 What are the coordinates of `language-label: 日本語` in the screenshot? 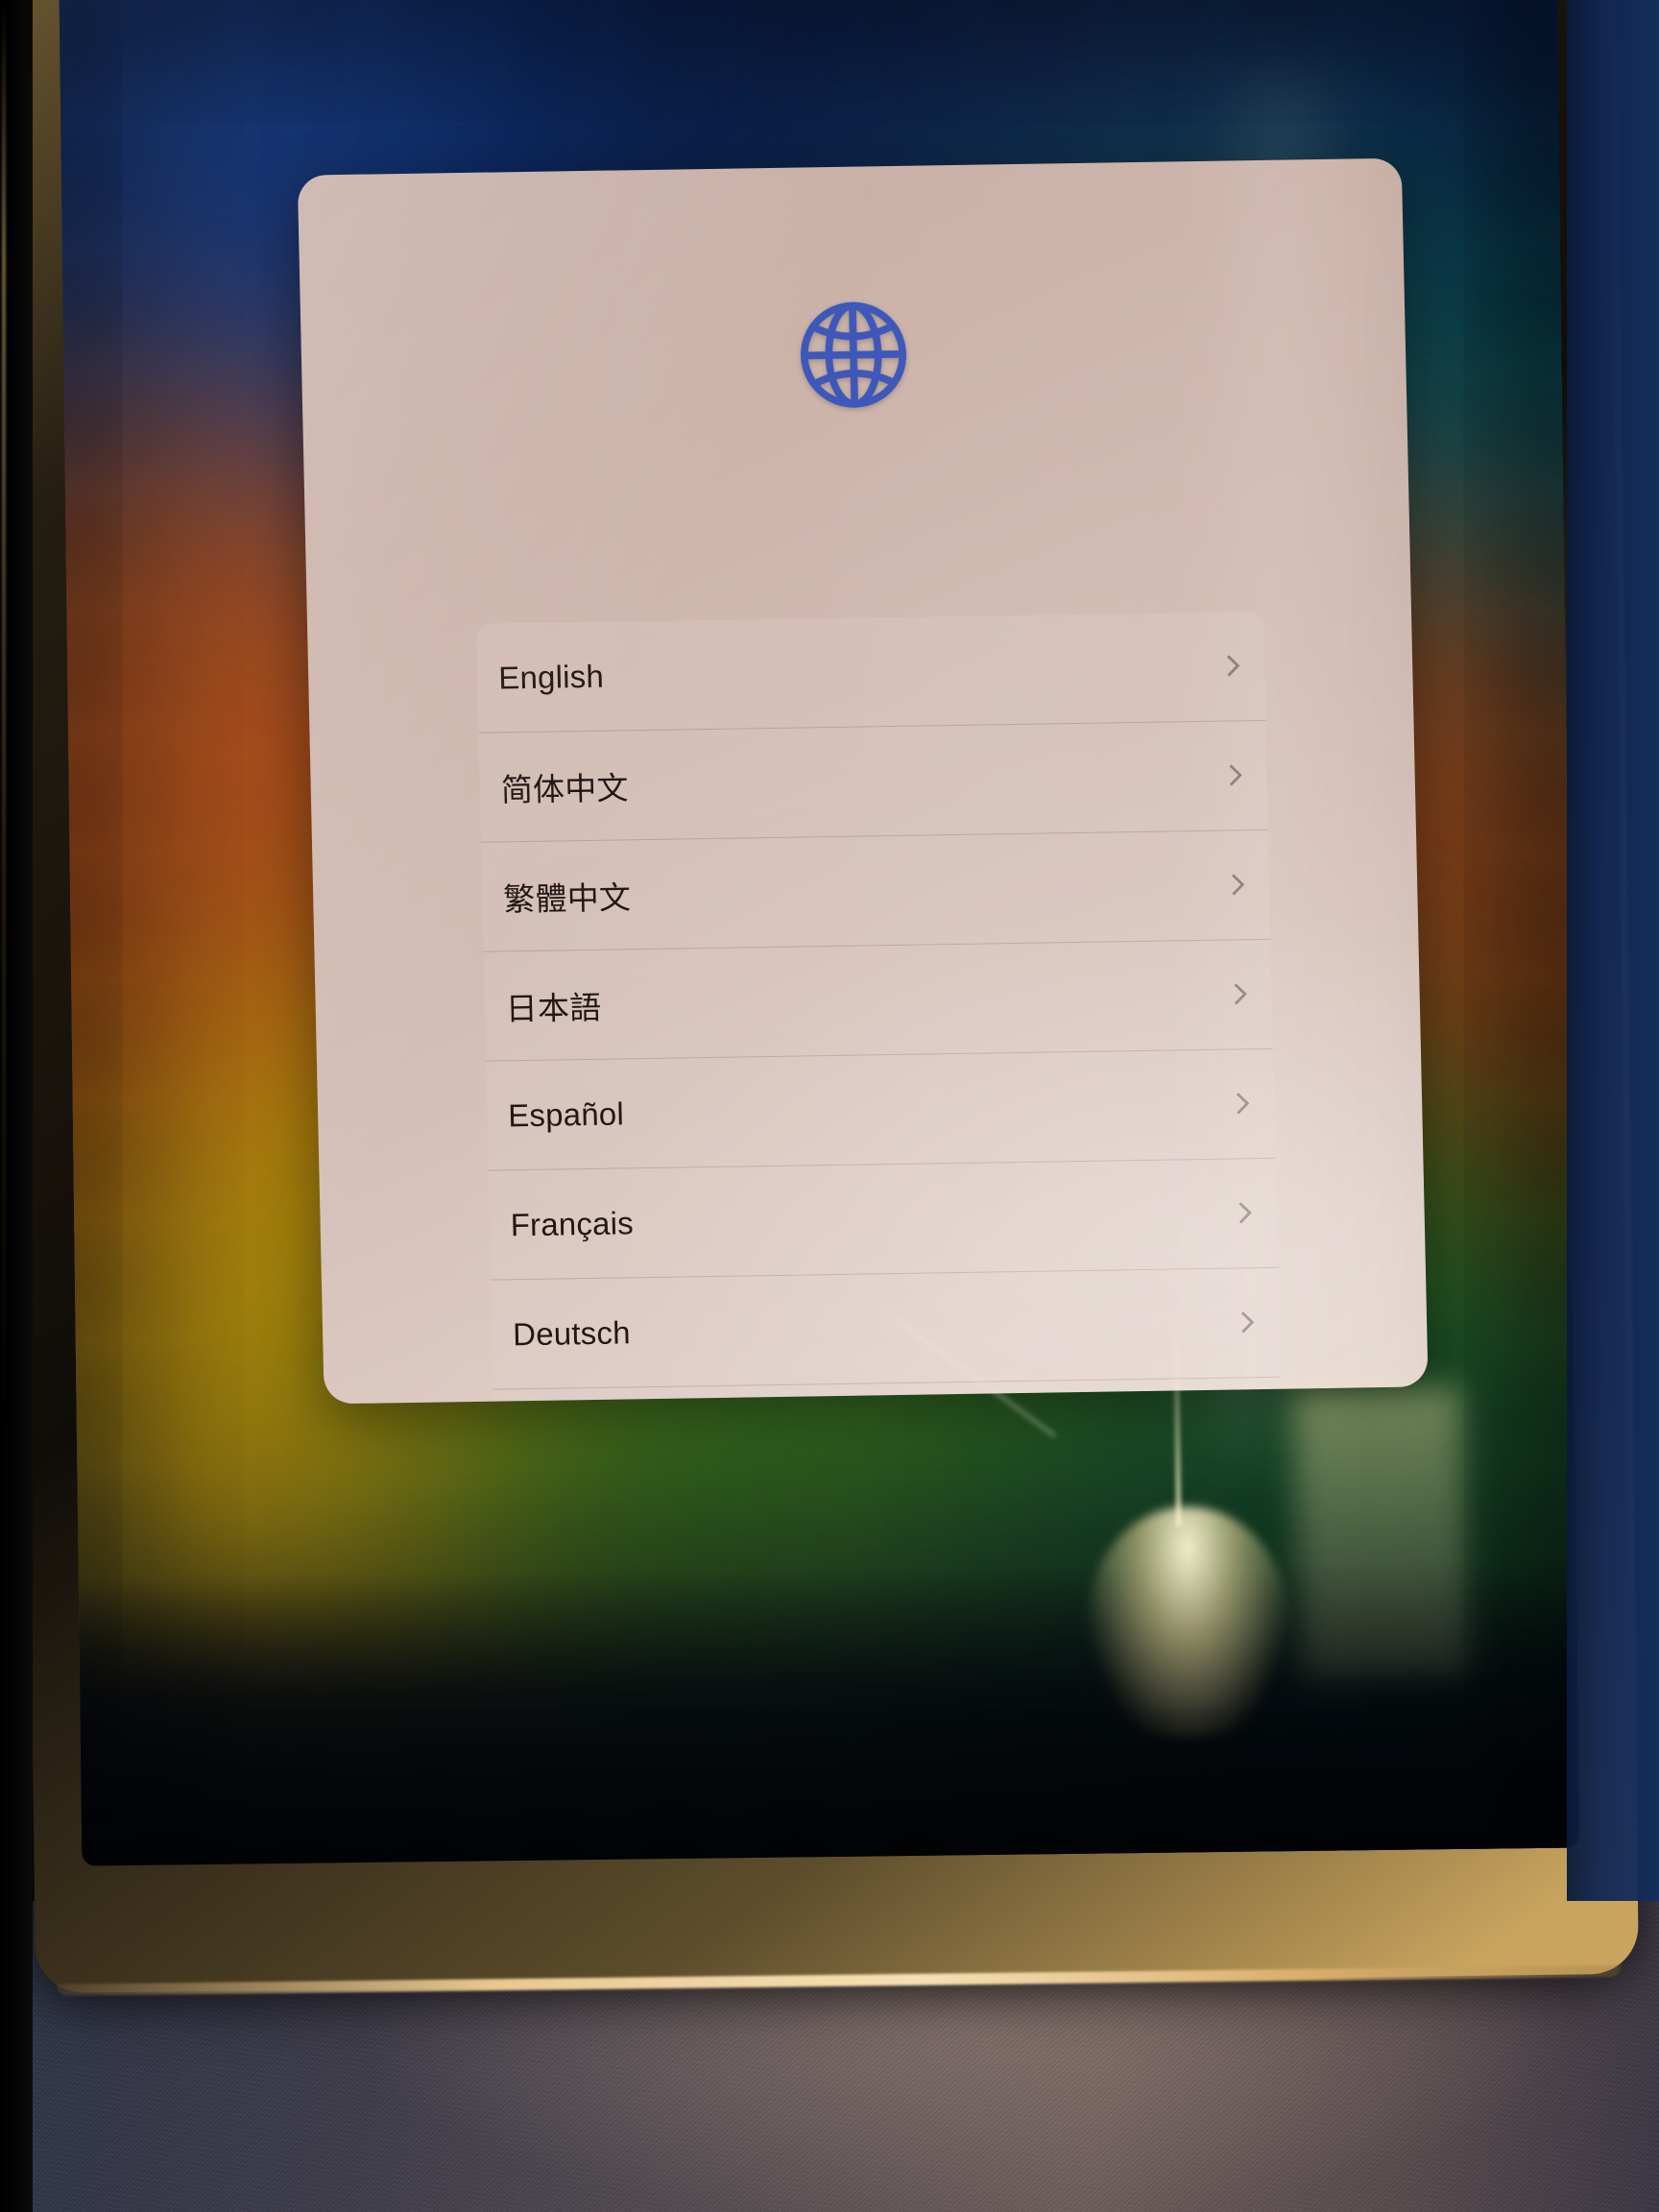 It's located at (554, 1008).